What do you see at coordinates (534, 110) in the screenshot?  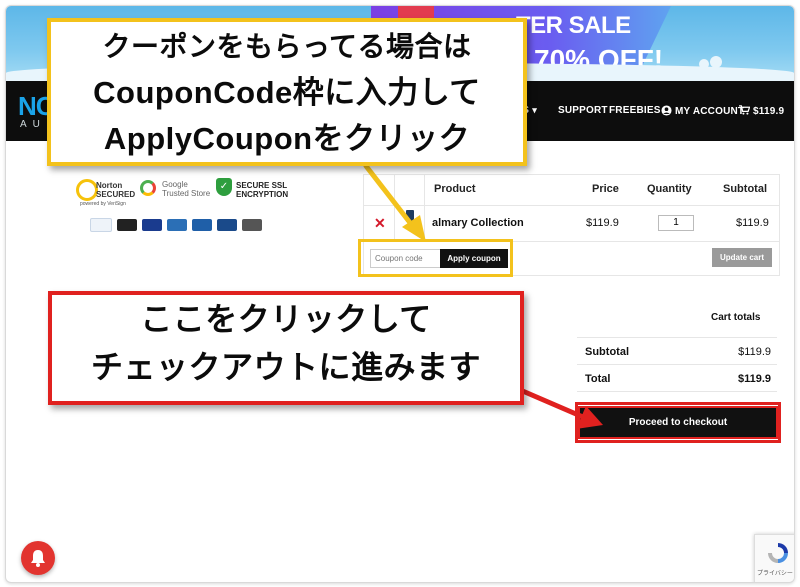 I see `chevron-down-icon: ▾` at bounding box center [534, 110].